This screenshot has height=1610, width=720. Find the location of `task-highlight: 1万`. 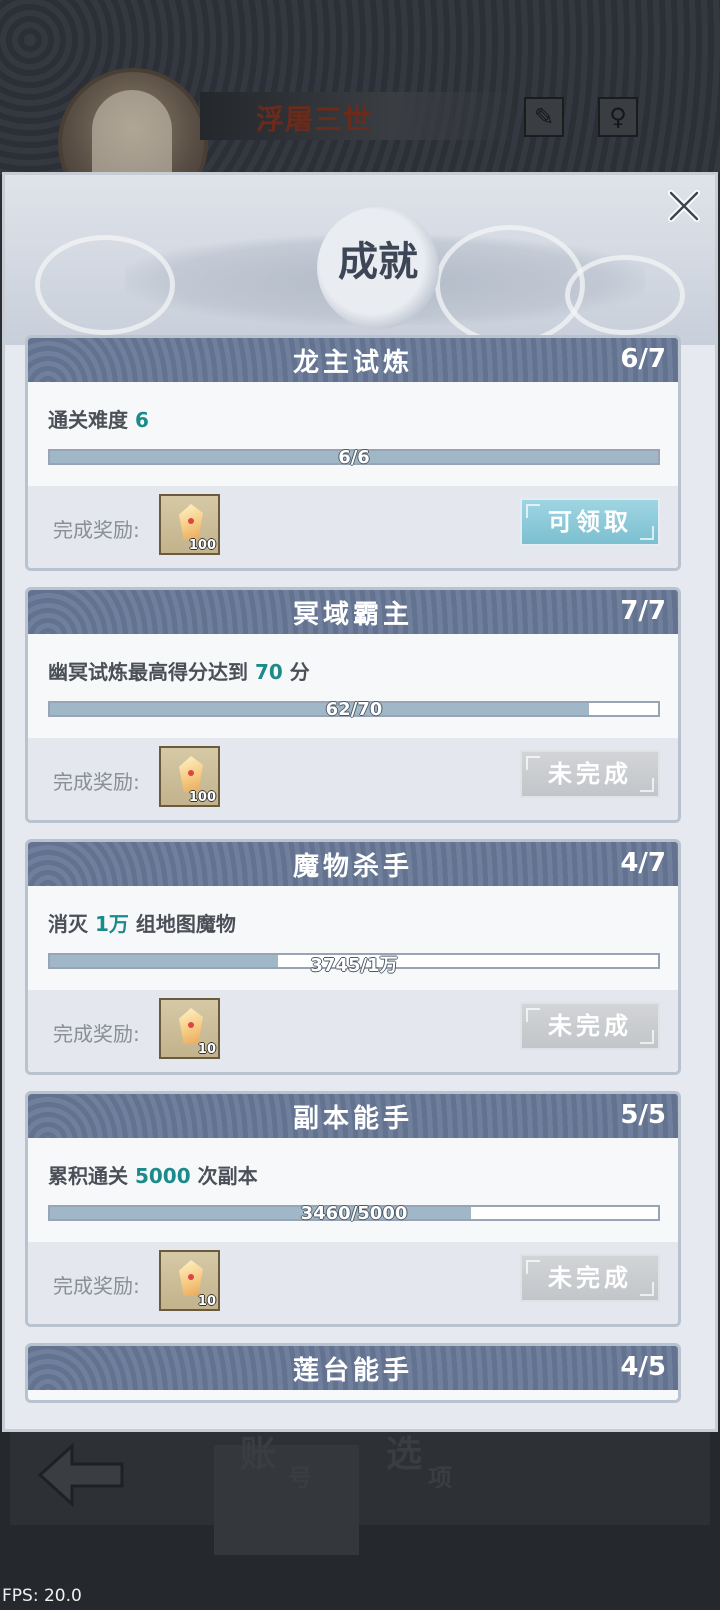

task-highlight: 1万 is located at coordinates (111, 924).